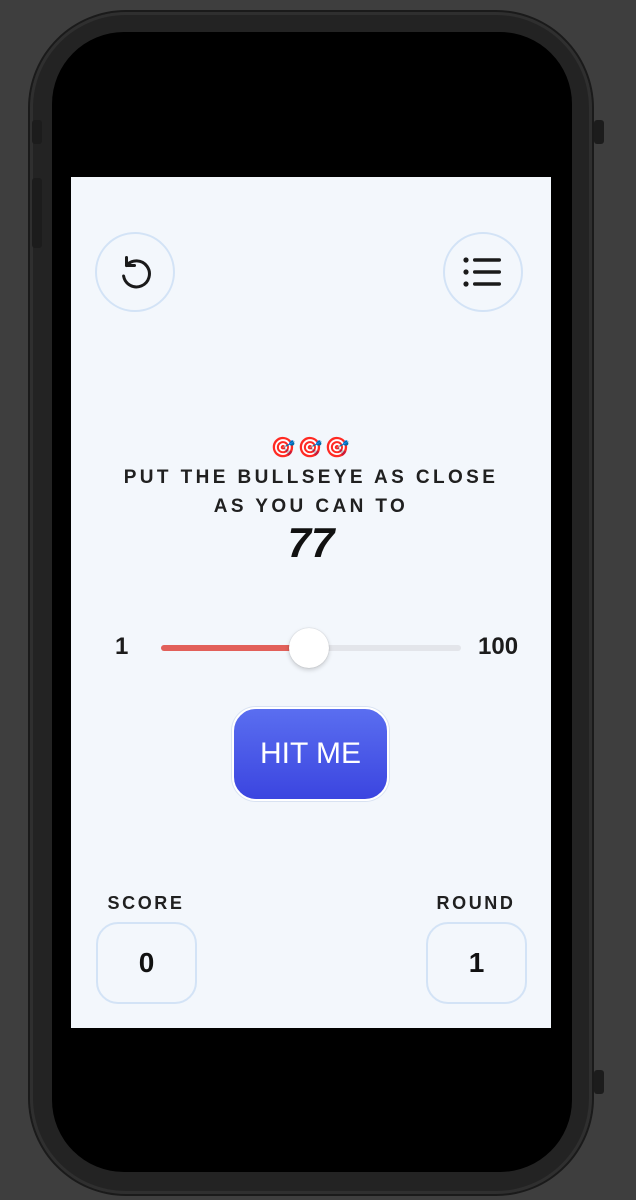 This screenshot has width=636, height=1200. I want to click on restart-button, so click(135, 272).